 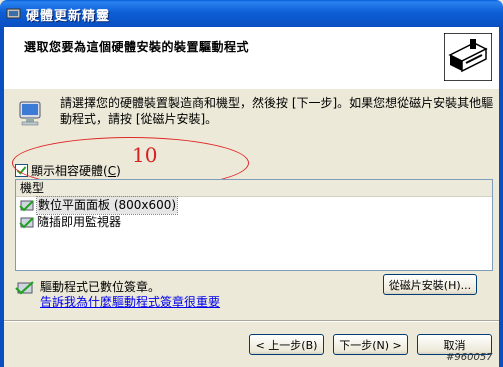 What do you see at coordinates (30, 113) in the screenshot?
I see `monitor-icon` at bounding box center [30, 113].